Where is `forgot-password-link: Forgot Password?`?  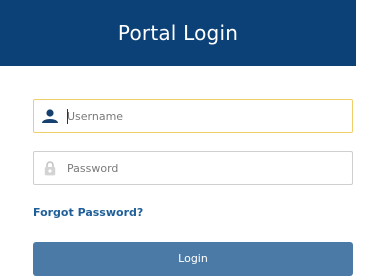 forgot-password-link: Forgot Password? is located at coordinates (88, 212).